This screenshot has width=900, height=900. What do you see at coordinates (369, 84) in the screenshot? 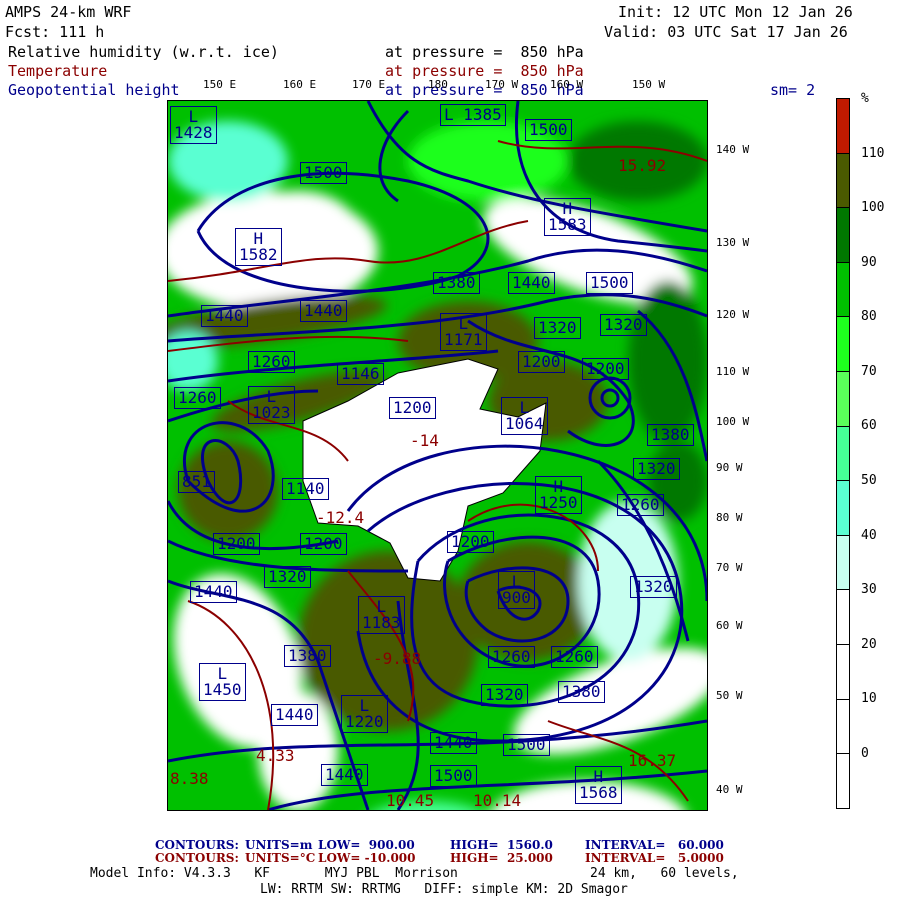
I see `lon-label-top: 170 E` at bounding box center [369, 84].